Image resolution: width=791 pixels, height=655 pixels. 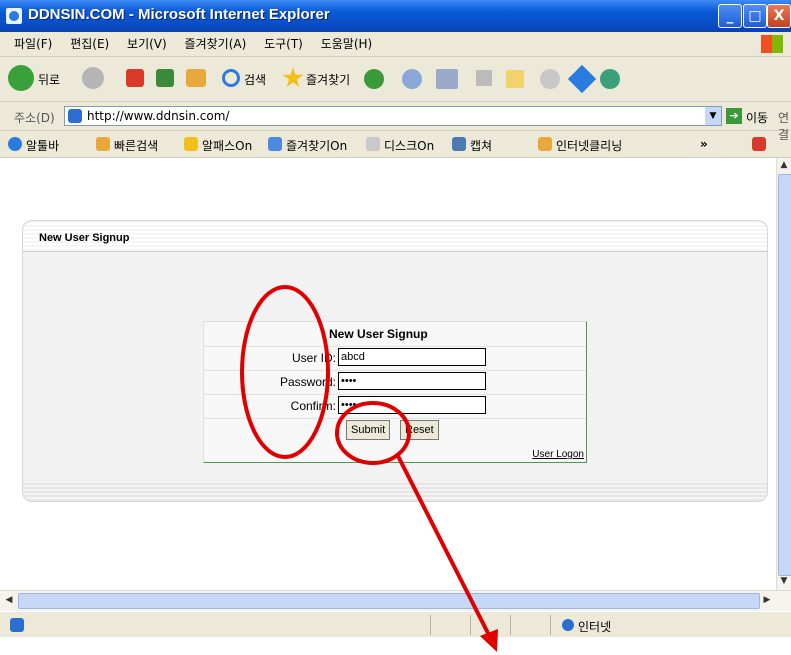 What do you see at coordinates (179, 14) in the screenshot?
I see `window-title: DDNSIN.COM - Microsoft Internet Explorer` at bounding box center [179, 14].